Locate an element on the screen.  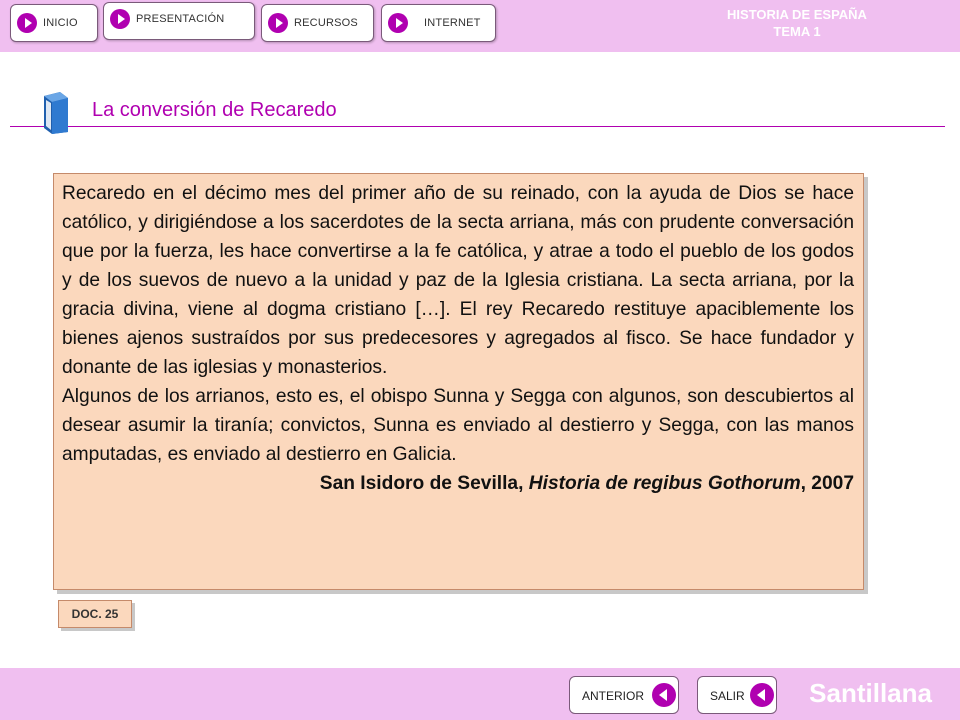
header-title-line2: TEMA 1 is located at coordinates (797, 31).